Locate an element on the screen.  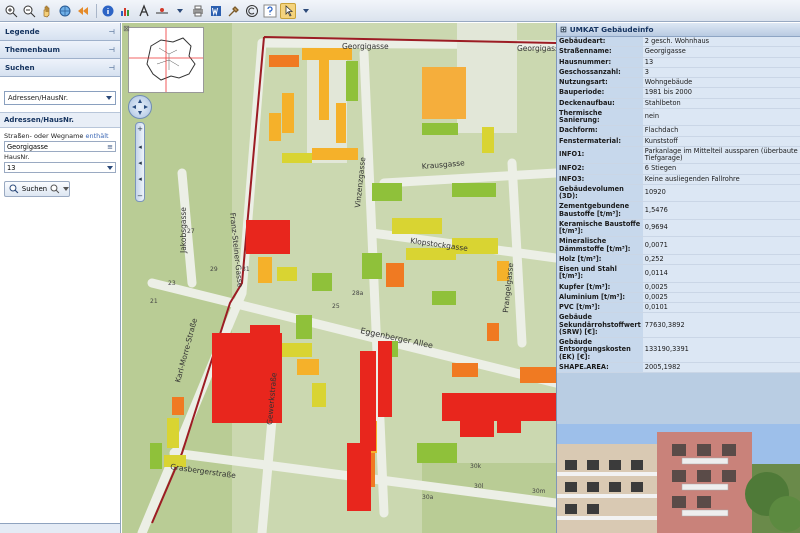
pan-icon is located at coordinates (47, 11).